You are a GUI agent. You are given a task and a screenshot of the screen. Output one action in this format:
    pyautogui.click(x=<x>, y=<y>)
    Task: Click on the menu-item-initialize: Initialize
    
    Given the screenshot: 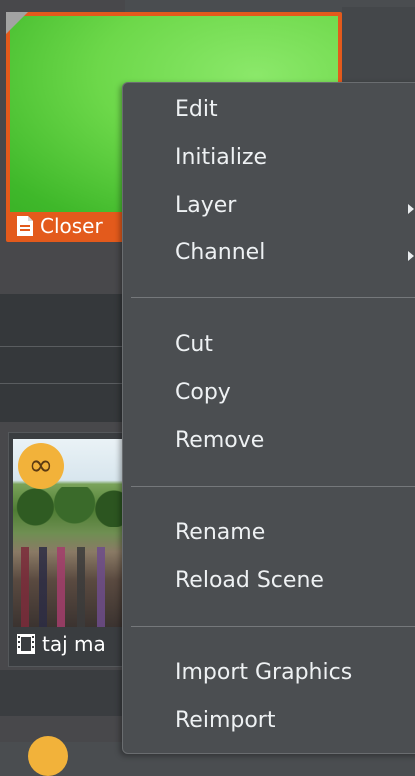 What is the action you would take?
    pyautogui.click(x=221, y=157)
    